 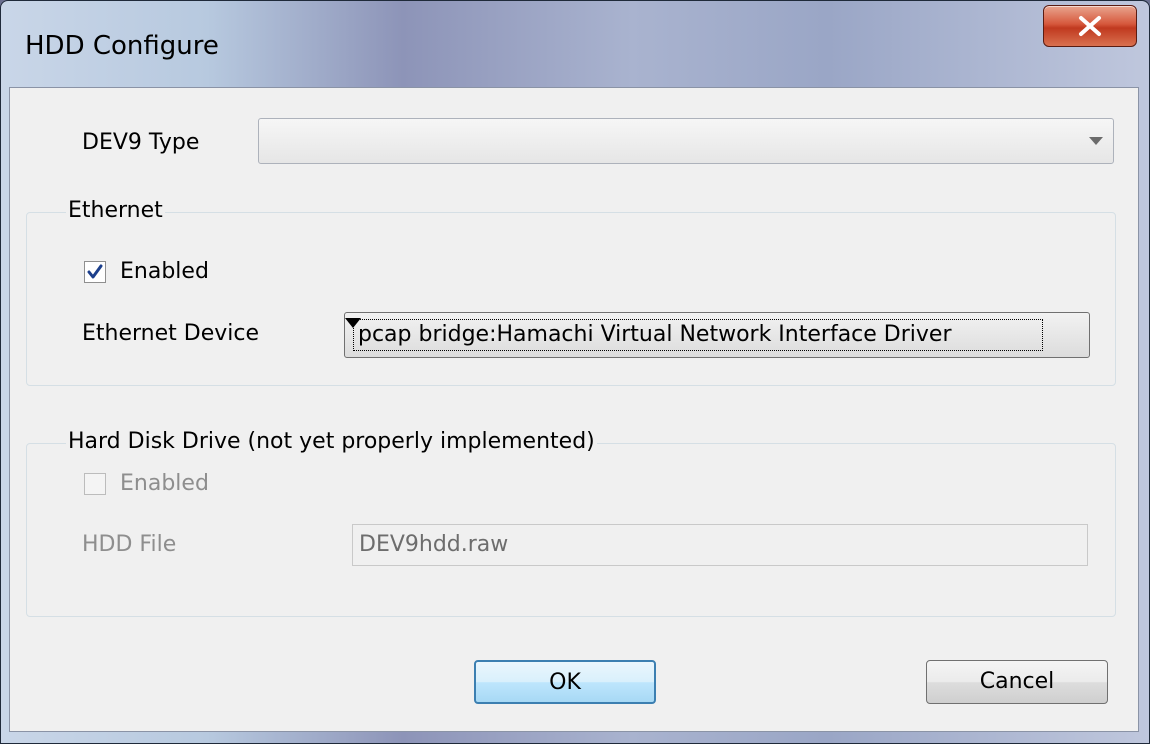 What do you see at coordinates (565, 682) in the screenshot?
I see `ok-button: OK` at bounding box center [565, 682].